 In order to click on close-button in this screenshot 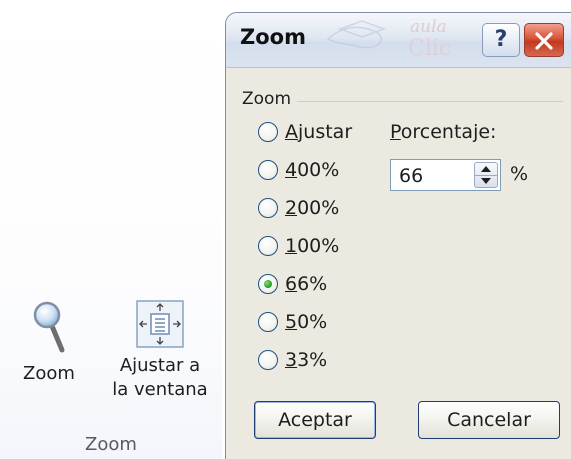, I will do `click(544, 40)`.